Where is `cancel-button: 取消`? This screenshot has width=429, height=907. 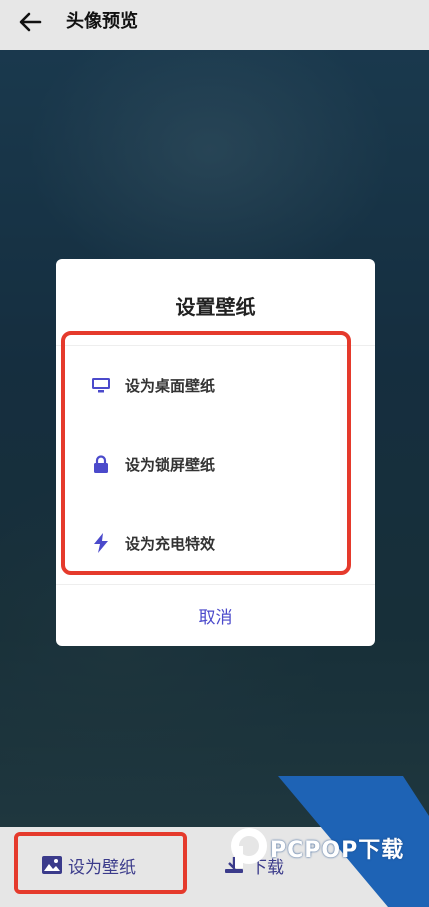
cancel-button: 取消 is located at coordinates (215, 615).